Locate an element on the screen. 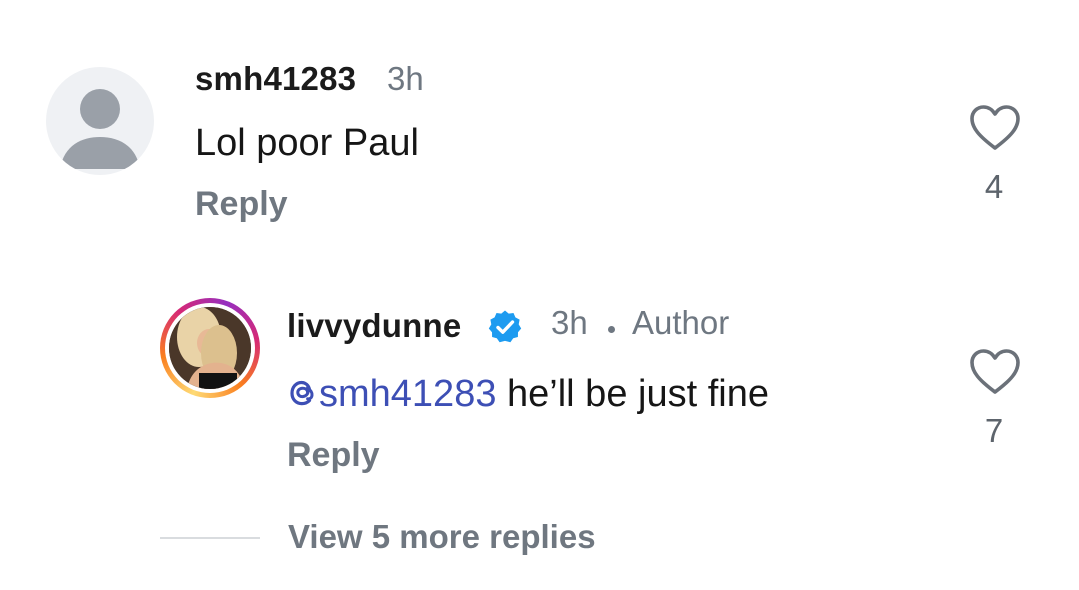 The image size is (1079, 590). like-count: 7 is located at coordinates (994, 430).